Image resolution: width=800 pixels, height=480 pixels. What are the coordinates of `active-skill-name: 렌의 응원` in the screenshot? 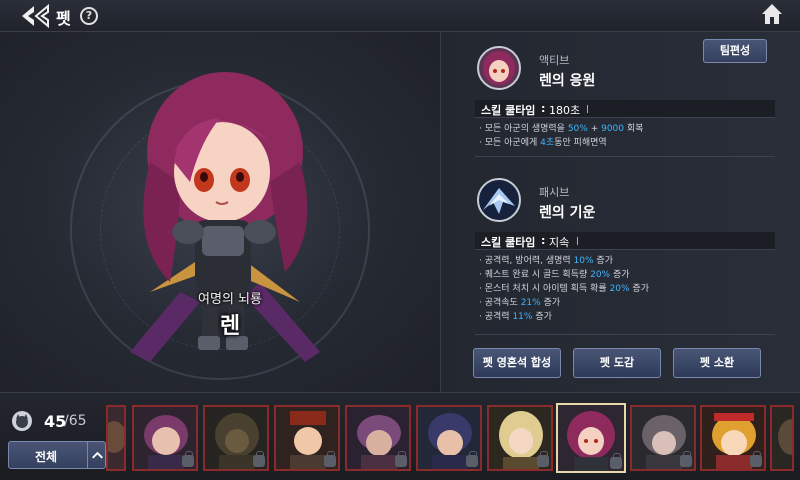 It's located at (567, 81).